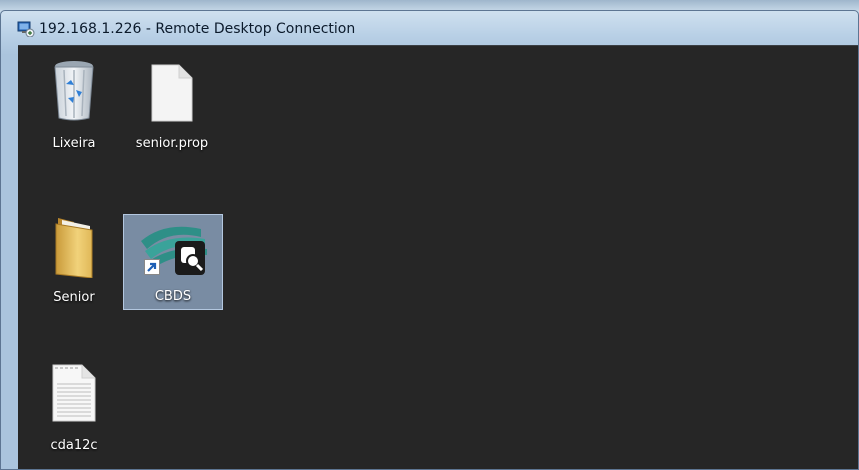  I want to click on file-icon, so click(172, 95).